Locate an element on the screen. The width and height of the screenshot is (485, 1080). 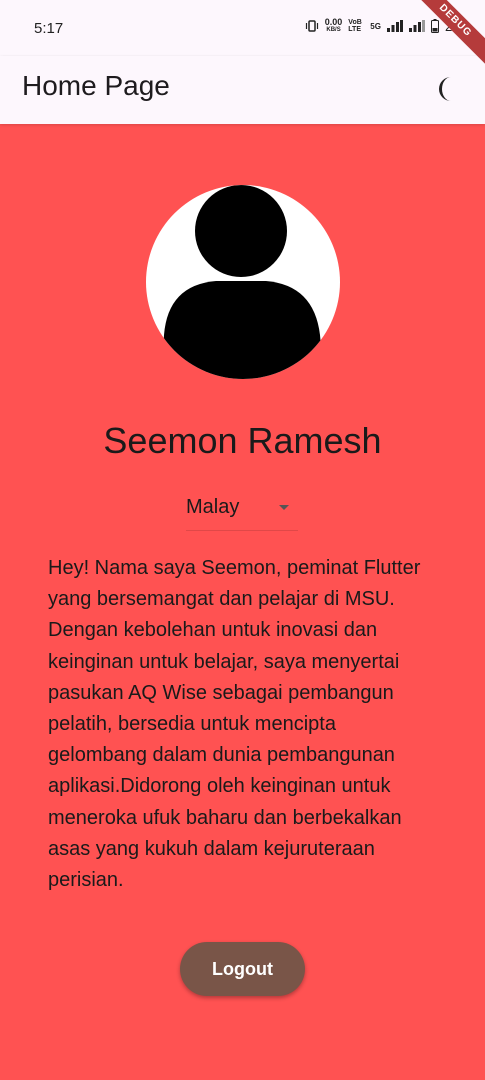
person-icon is located at coordinates (242, 282).